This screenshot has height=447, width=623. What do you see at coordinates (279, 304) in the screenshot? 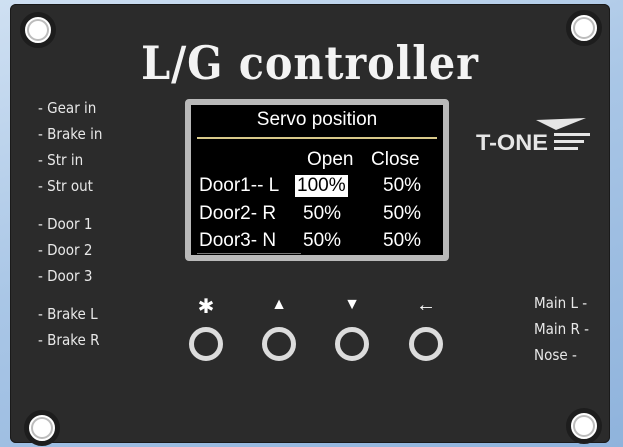
I see `up-arrow-icon: ▲` at bounding box center [279, 304].